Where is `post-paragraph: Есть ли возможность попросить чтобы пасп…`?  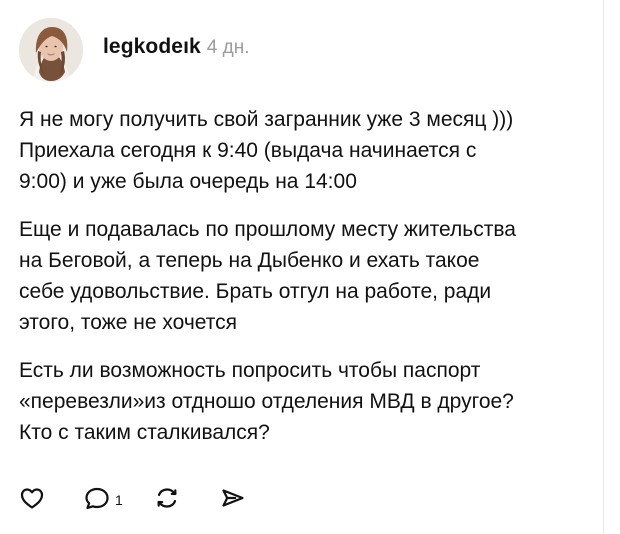 post-paragraph: Есть ли возможность попросить чтобы пасп… is located at coordinates (266, 401).